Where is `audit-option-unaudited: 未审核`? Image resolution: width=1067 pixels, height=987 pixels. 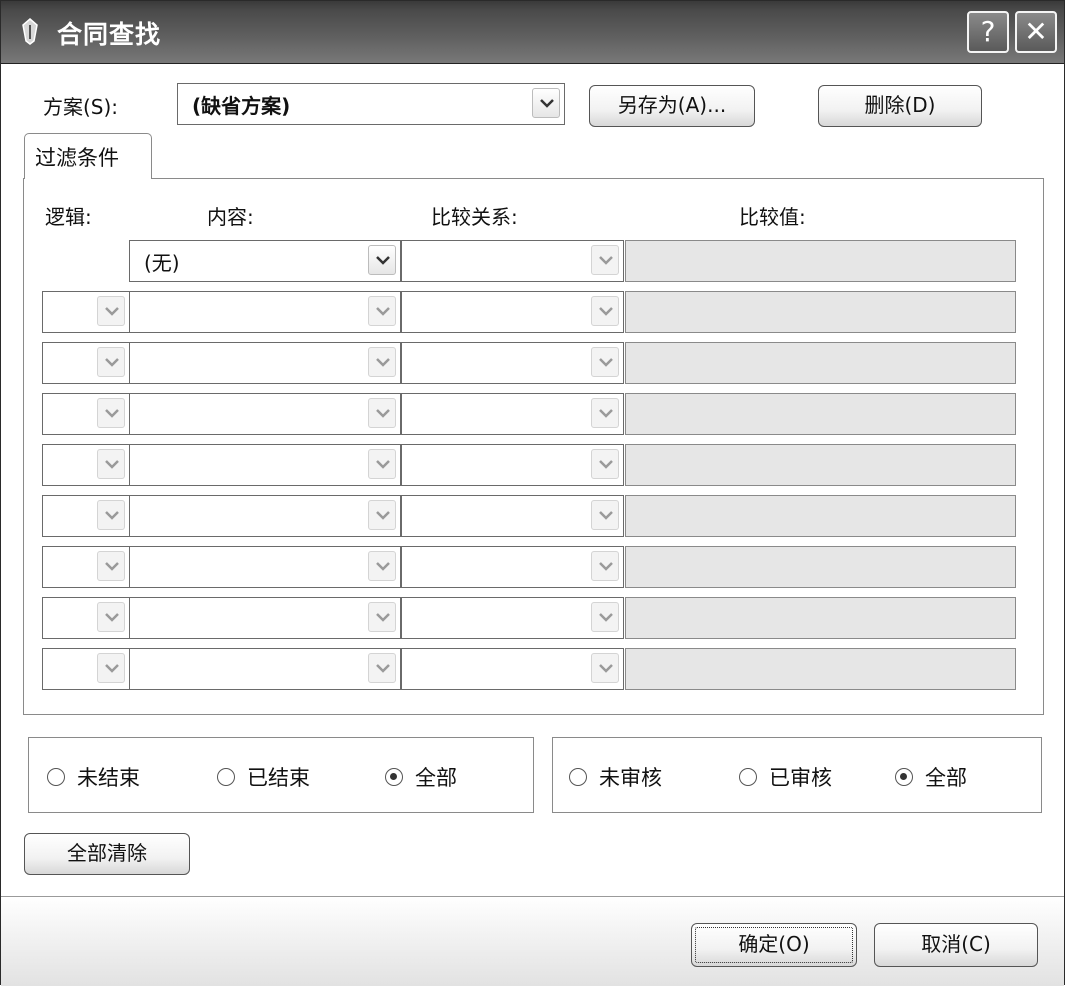
audit-option-unaudited: 未审核 is located at coordinates (630, 778).